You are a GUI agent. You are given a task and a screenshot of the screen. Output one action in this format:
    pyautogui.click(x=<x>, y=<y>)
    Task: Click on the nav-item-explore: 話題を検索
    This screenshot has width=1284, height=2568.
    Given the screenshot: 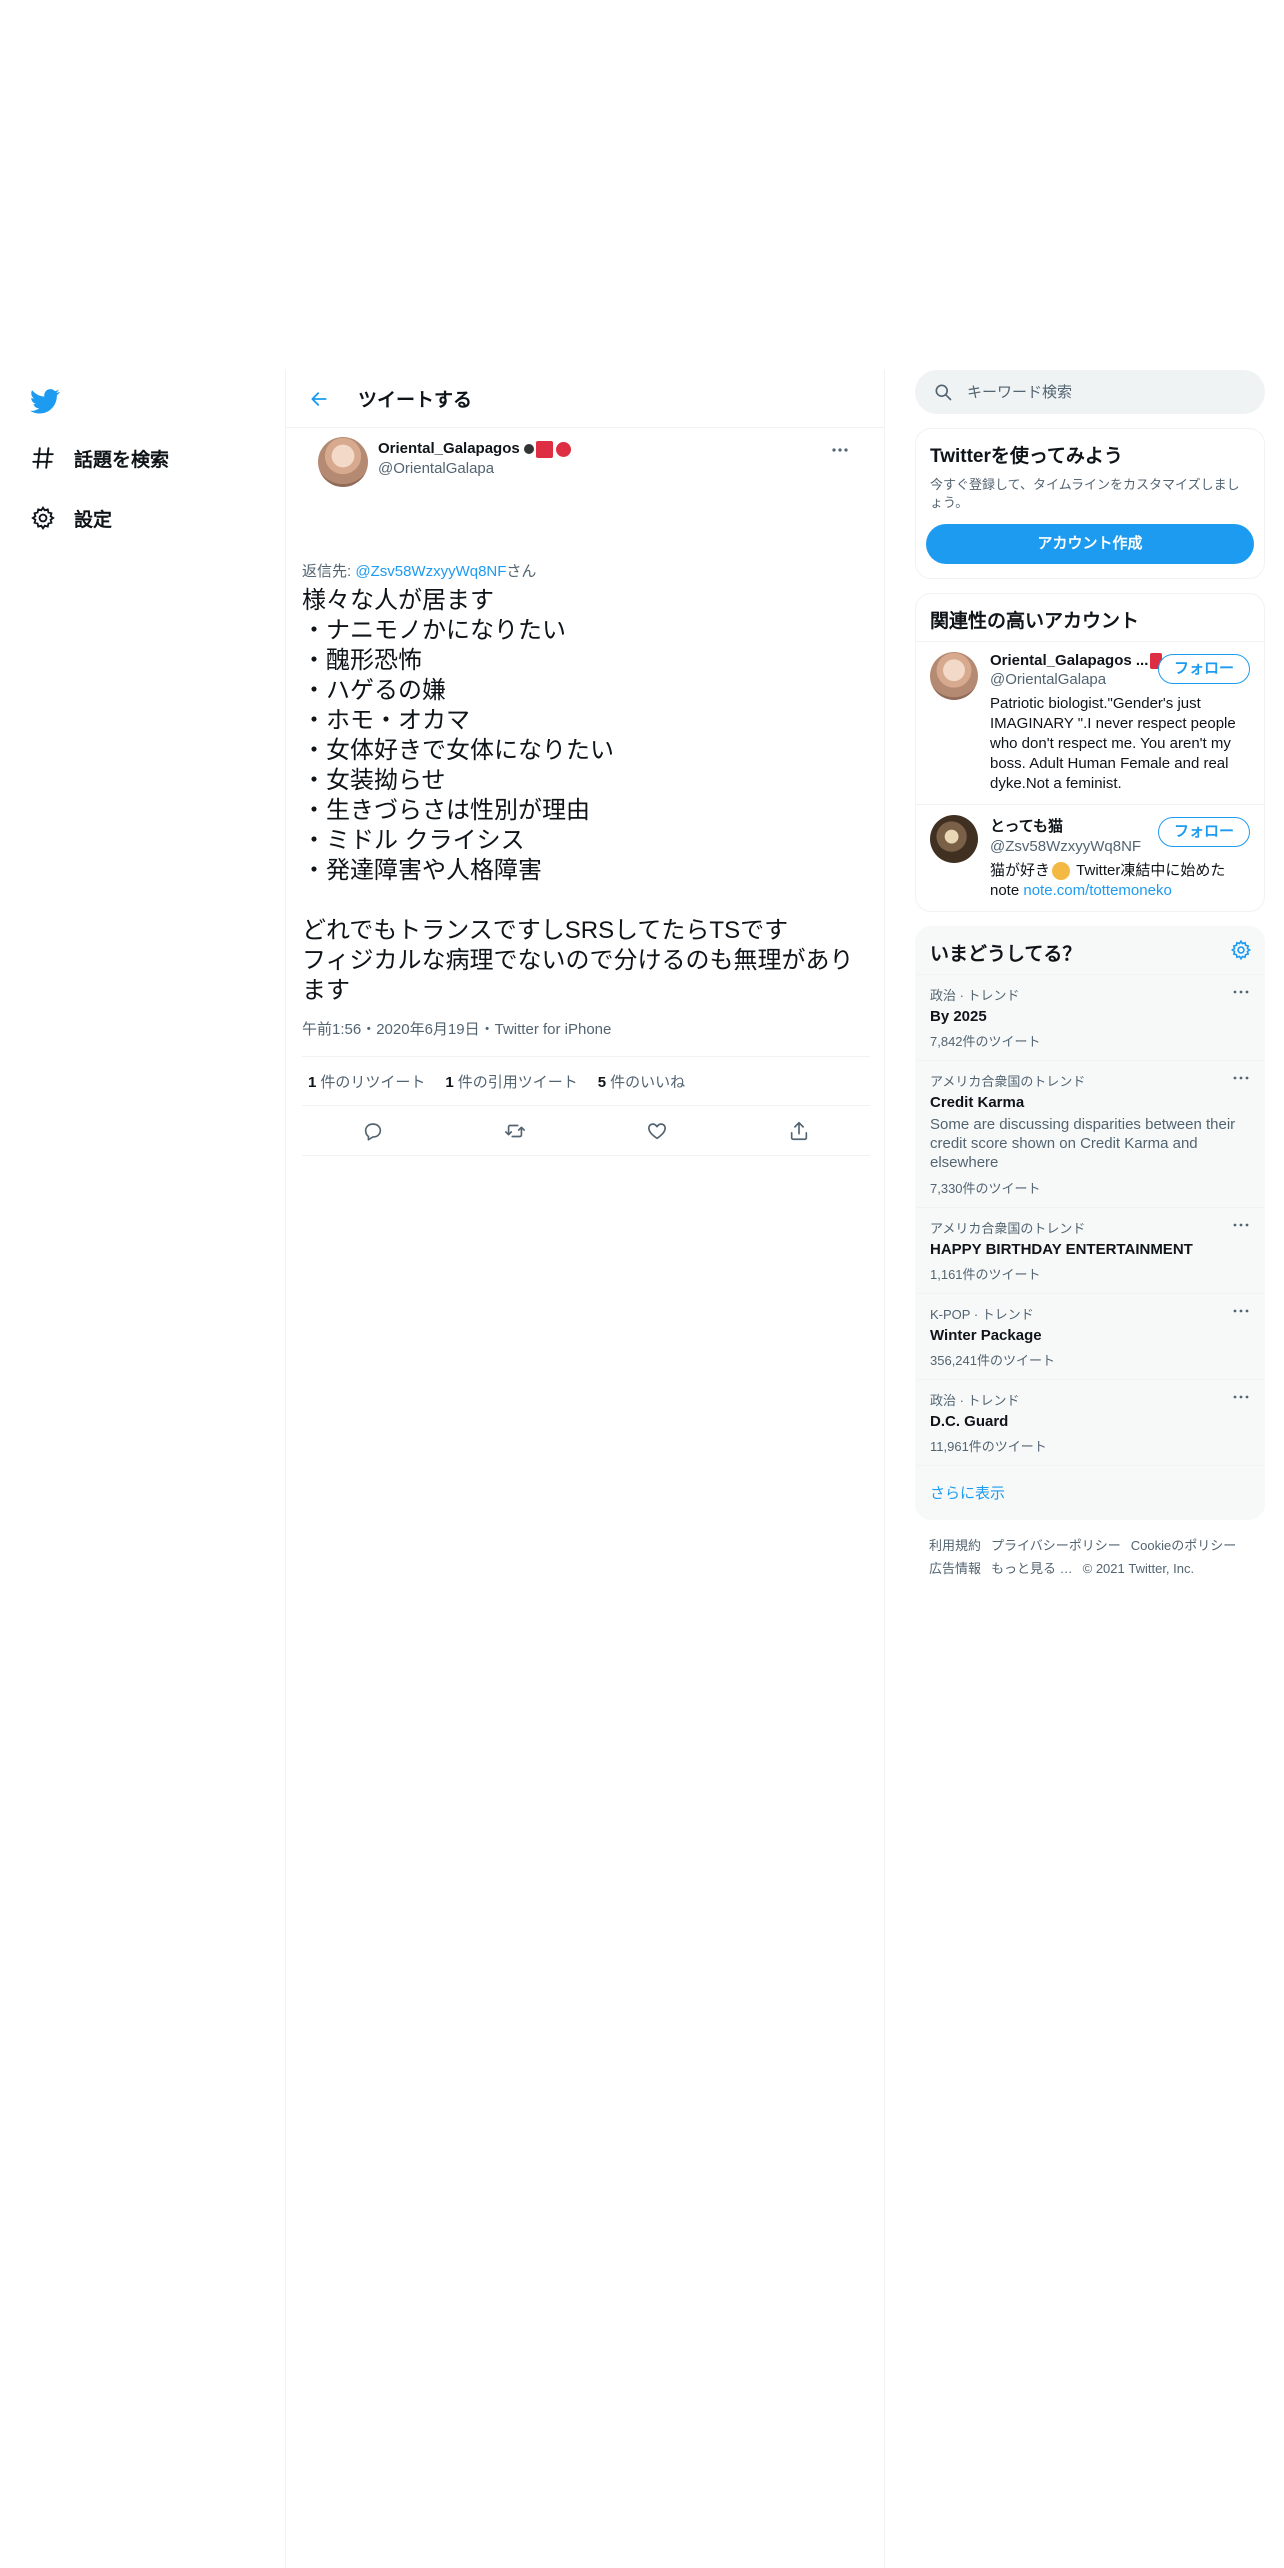 What is the action you would take?
    pyautogui.click(x=98, y=458)
    